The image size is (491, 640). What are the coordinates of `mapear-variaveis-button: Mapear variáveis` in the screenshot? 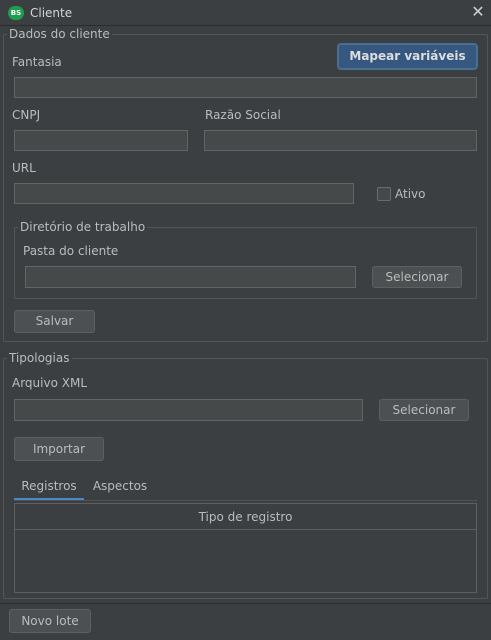 It's located at (407, 56).